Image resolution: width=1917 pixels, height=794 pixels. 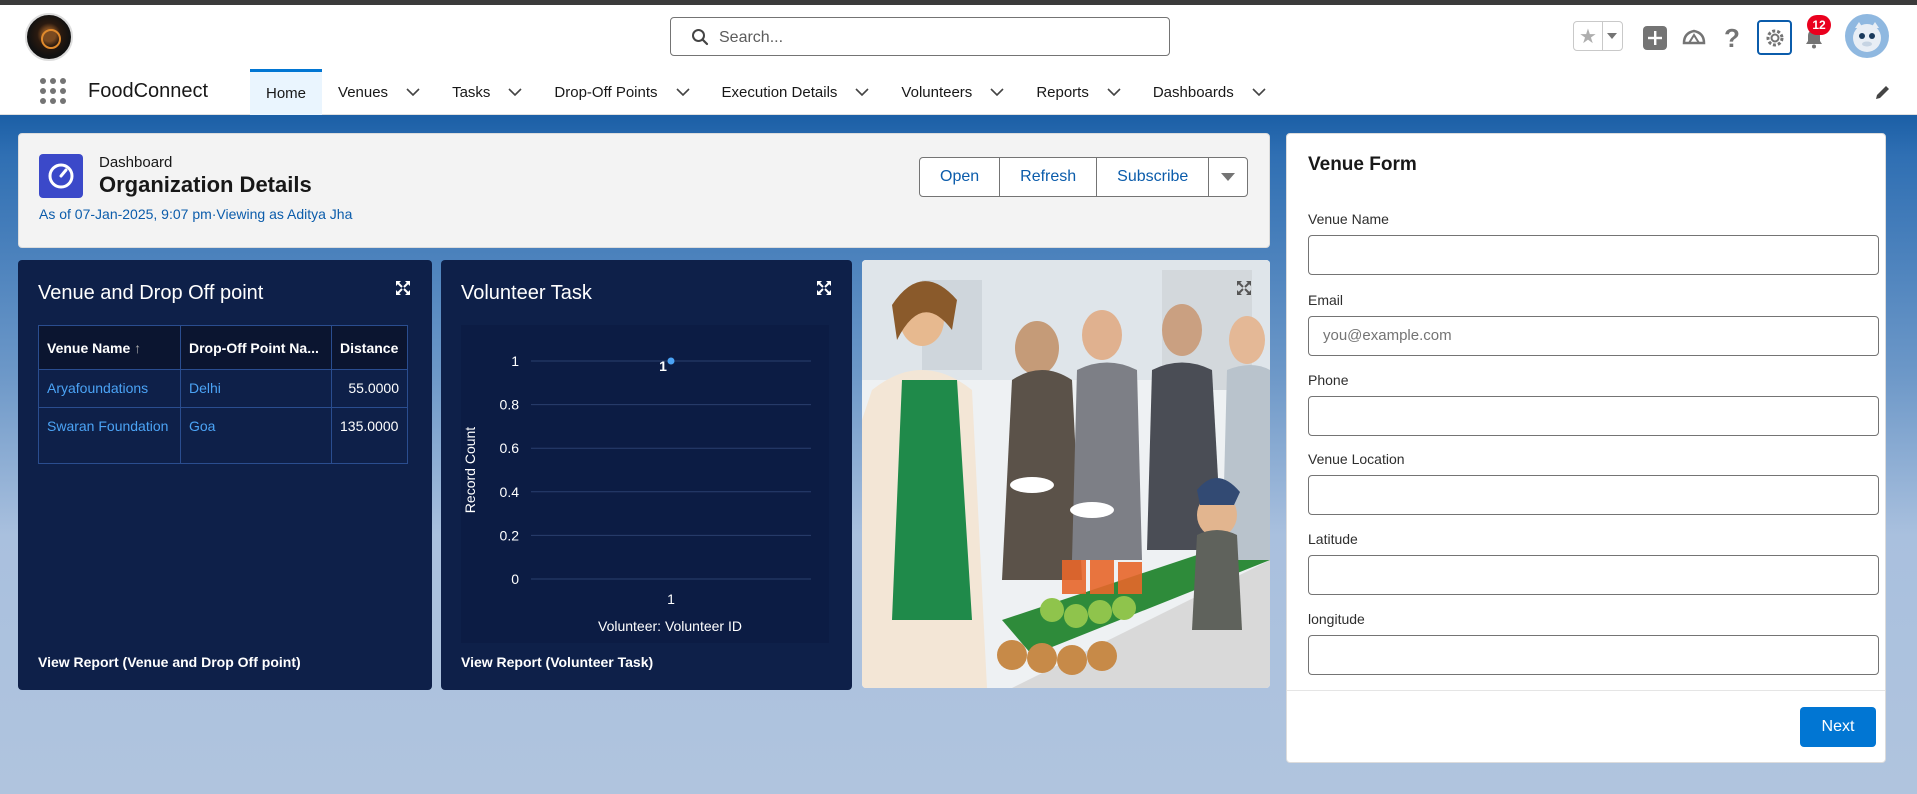 I want to click on setup-button, so click(x=1774, y=37).